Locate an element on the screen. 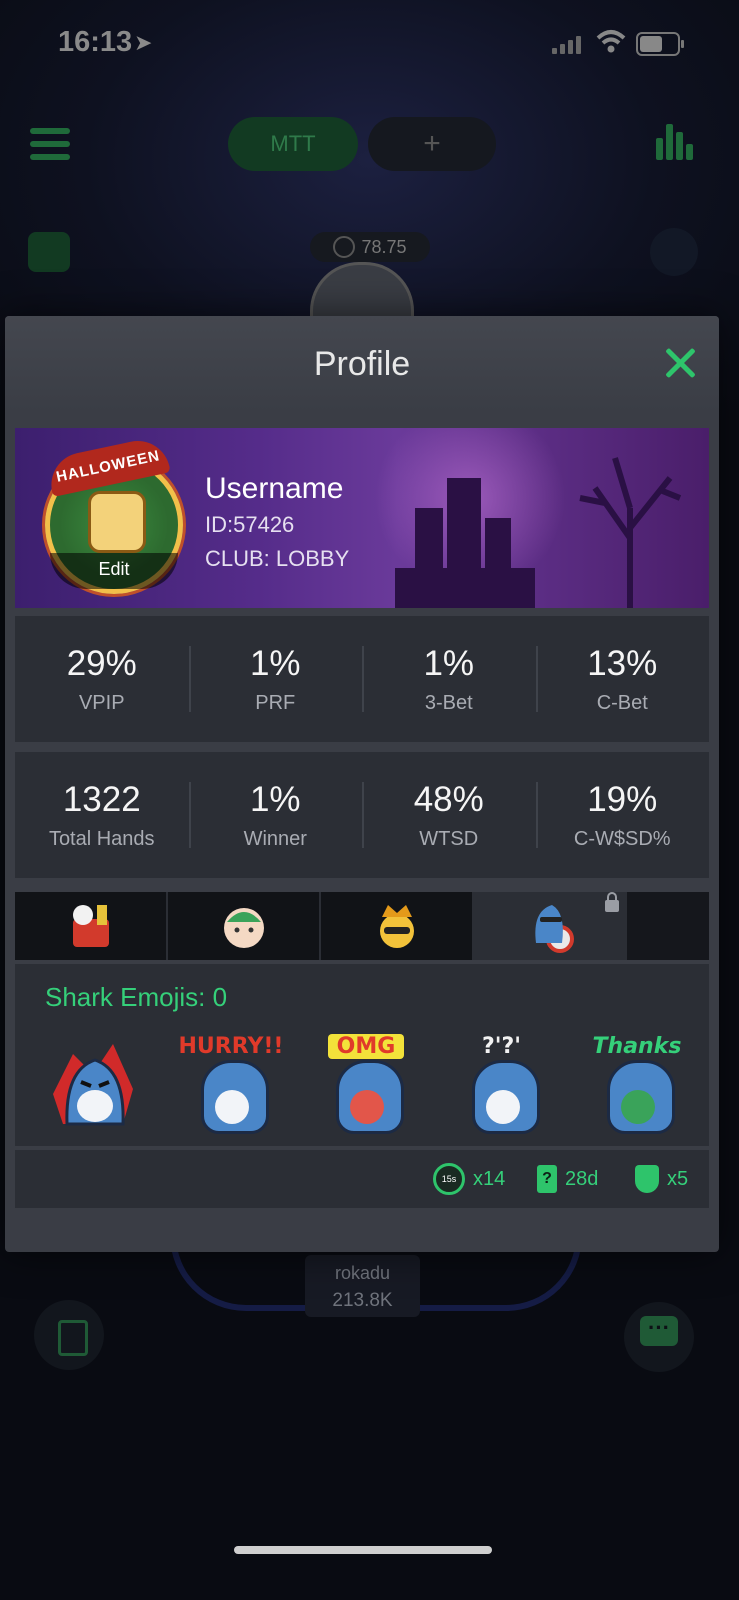 This screenshot has height=1600, width=739. king-emoji-icon is located at coordinates (396, 926).